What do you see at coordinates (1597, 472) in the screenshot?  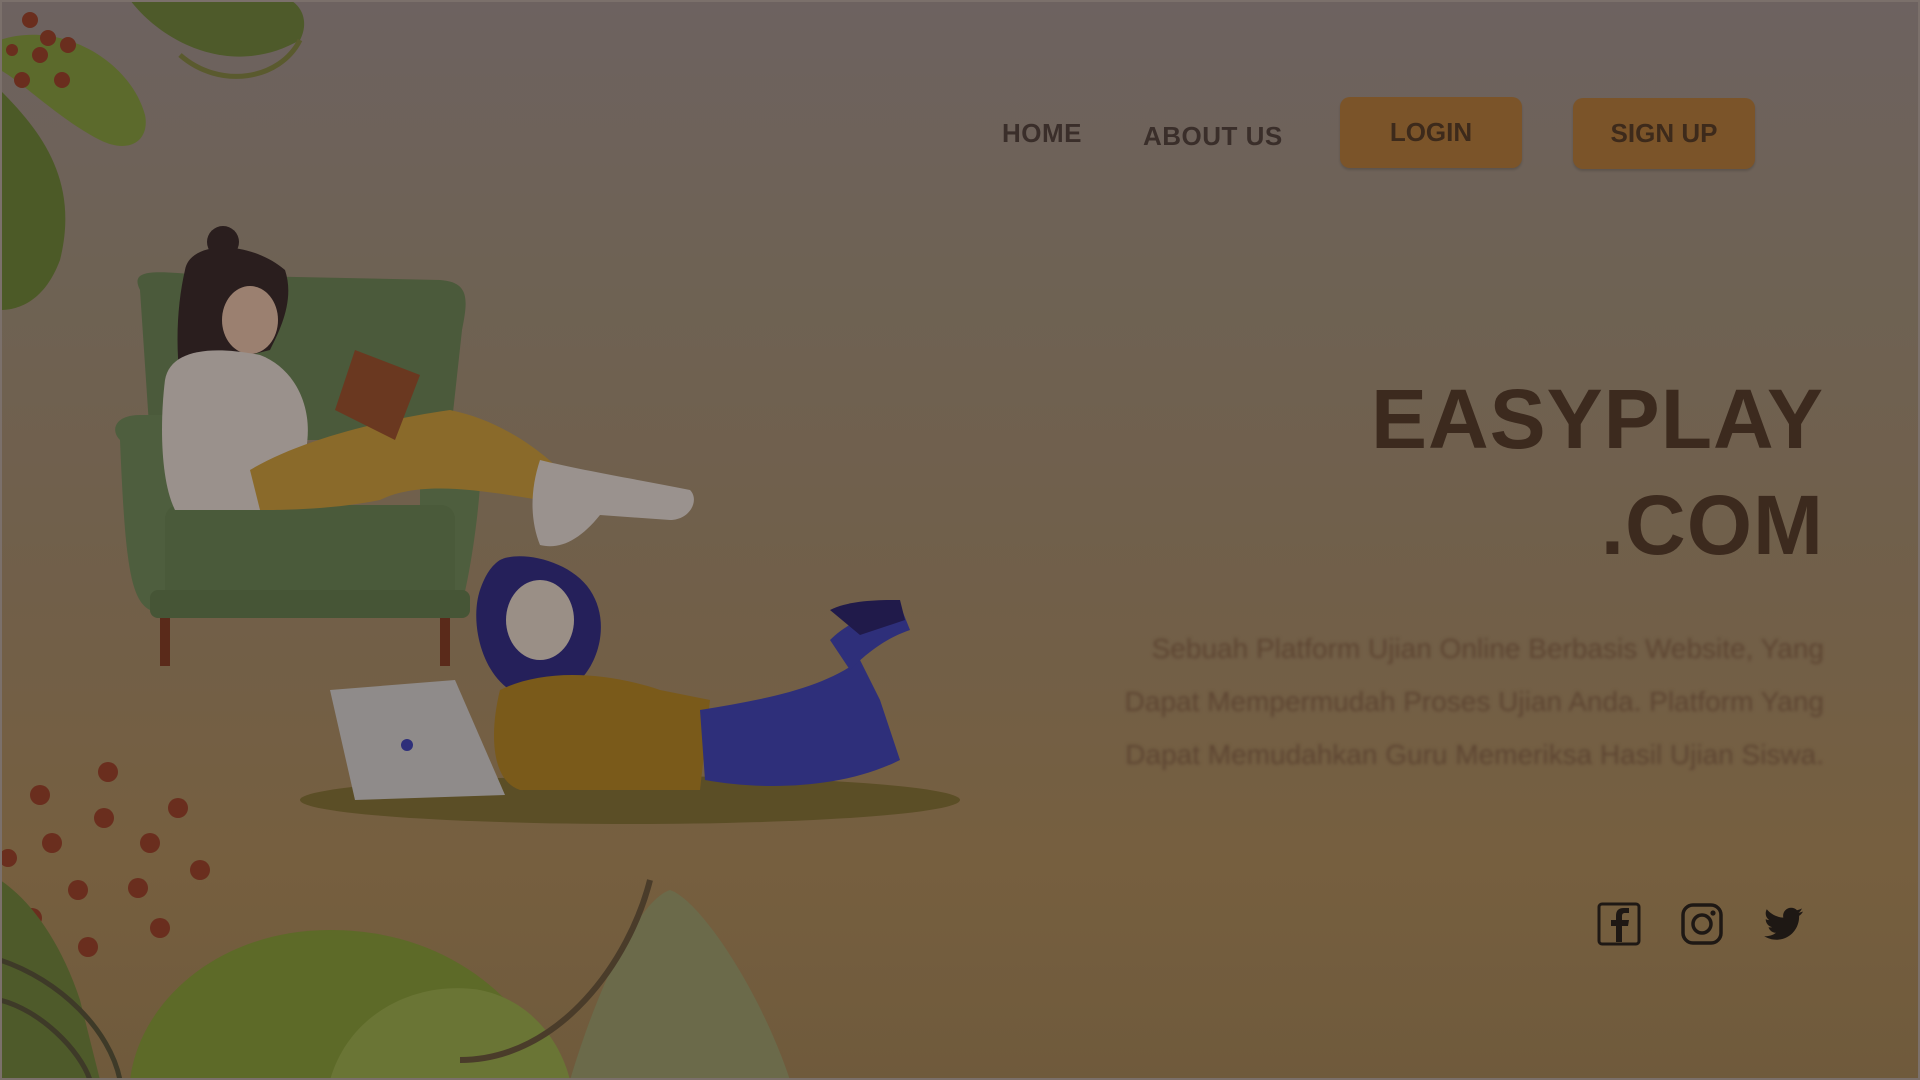 I see `hero-title: EASYPLAY .COM` at bounding box center [1597, 472].